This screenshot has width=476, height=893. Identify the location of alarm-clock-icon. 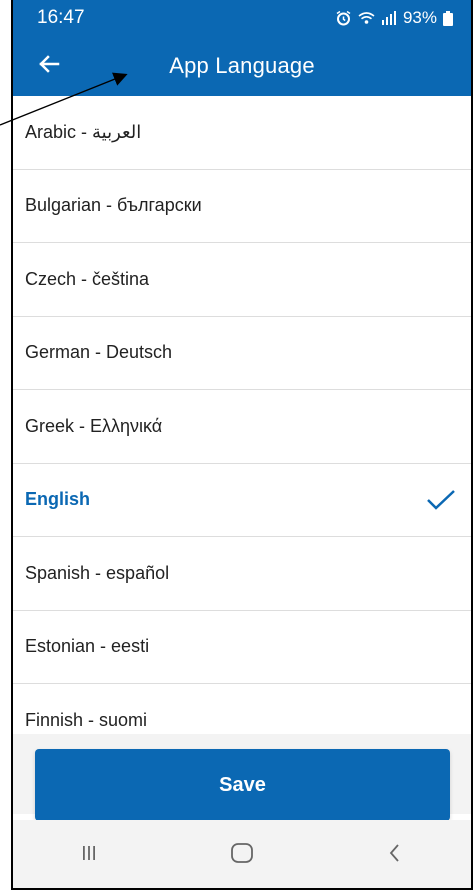
(343, 18).